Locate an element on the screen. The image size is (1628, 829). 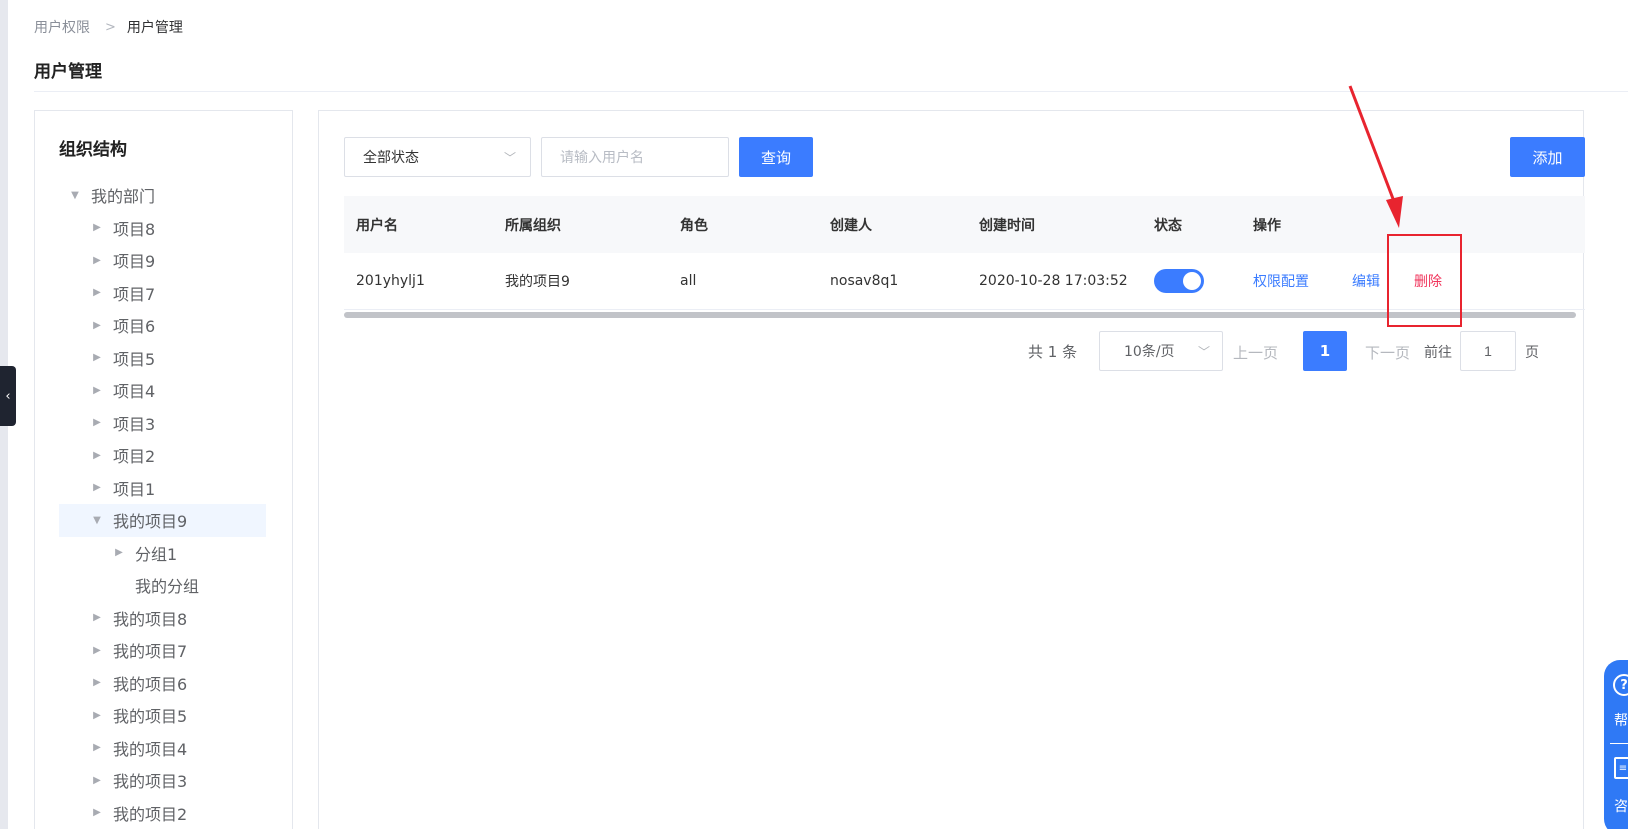
tree-node: ▼ 我的项目9 is located at coordinates (162, 520).